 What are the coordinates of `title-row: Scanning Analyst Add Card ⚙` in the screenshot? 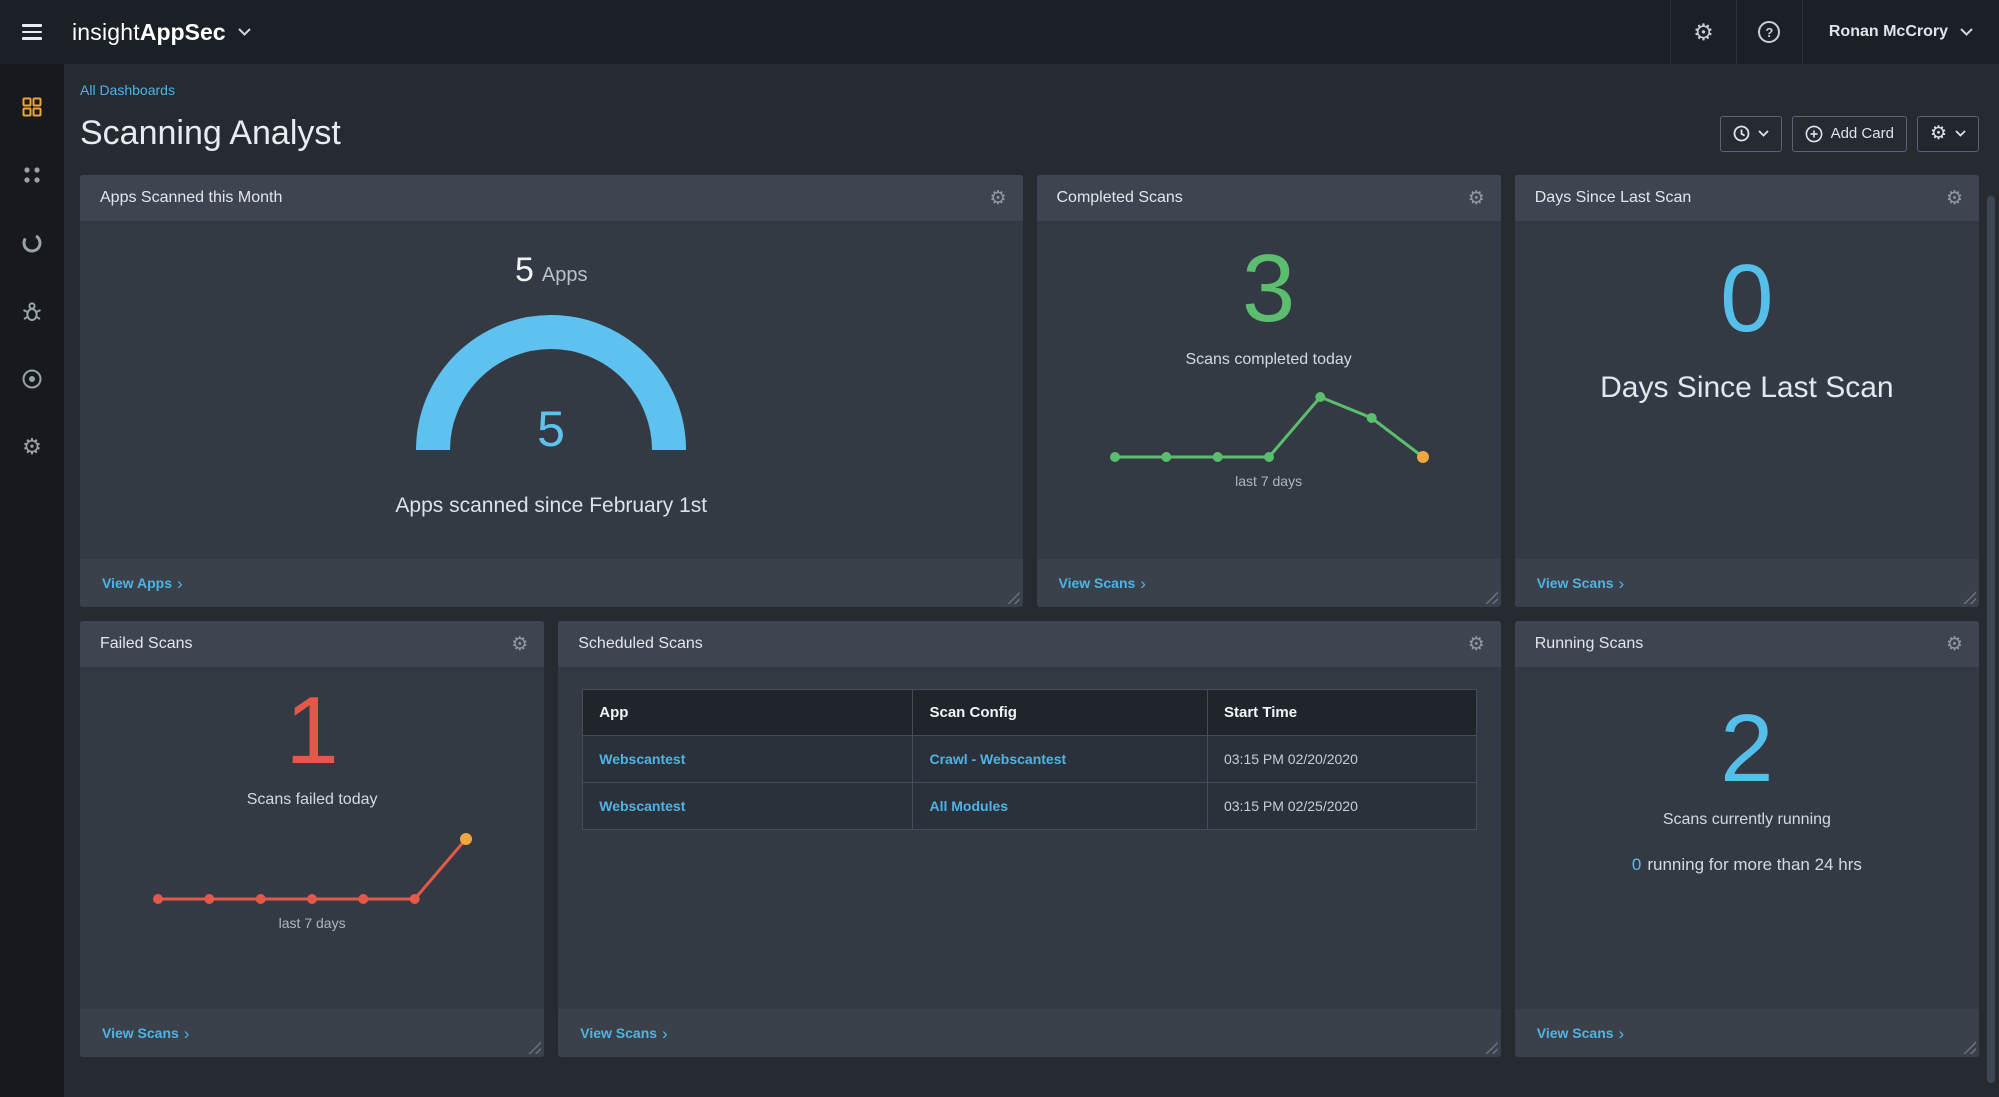 It's located at (1029, 133).